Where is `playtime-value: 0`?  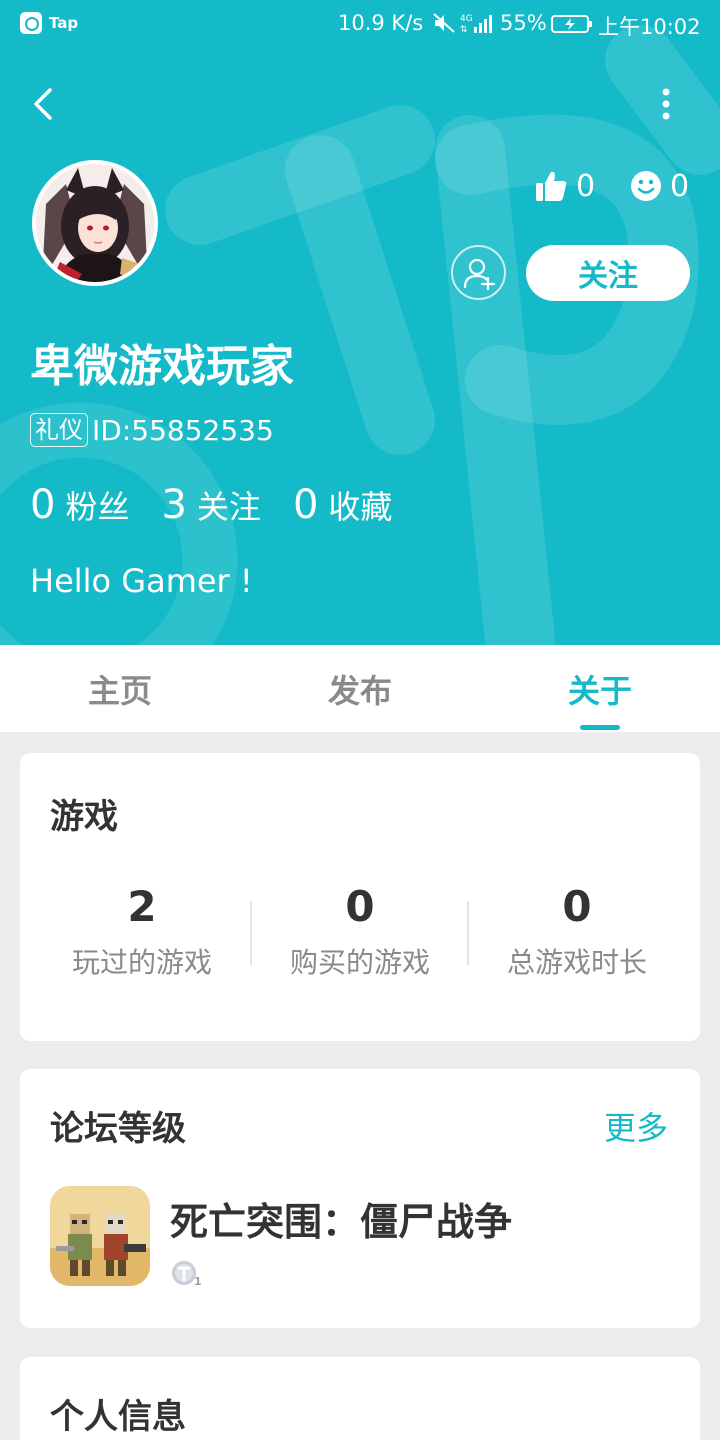
playtime-value: 0 is located at coordinates (577, 906).